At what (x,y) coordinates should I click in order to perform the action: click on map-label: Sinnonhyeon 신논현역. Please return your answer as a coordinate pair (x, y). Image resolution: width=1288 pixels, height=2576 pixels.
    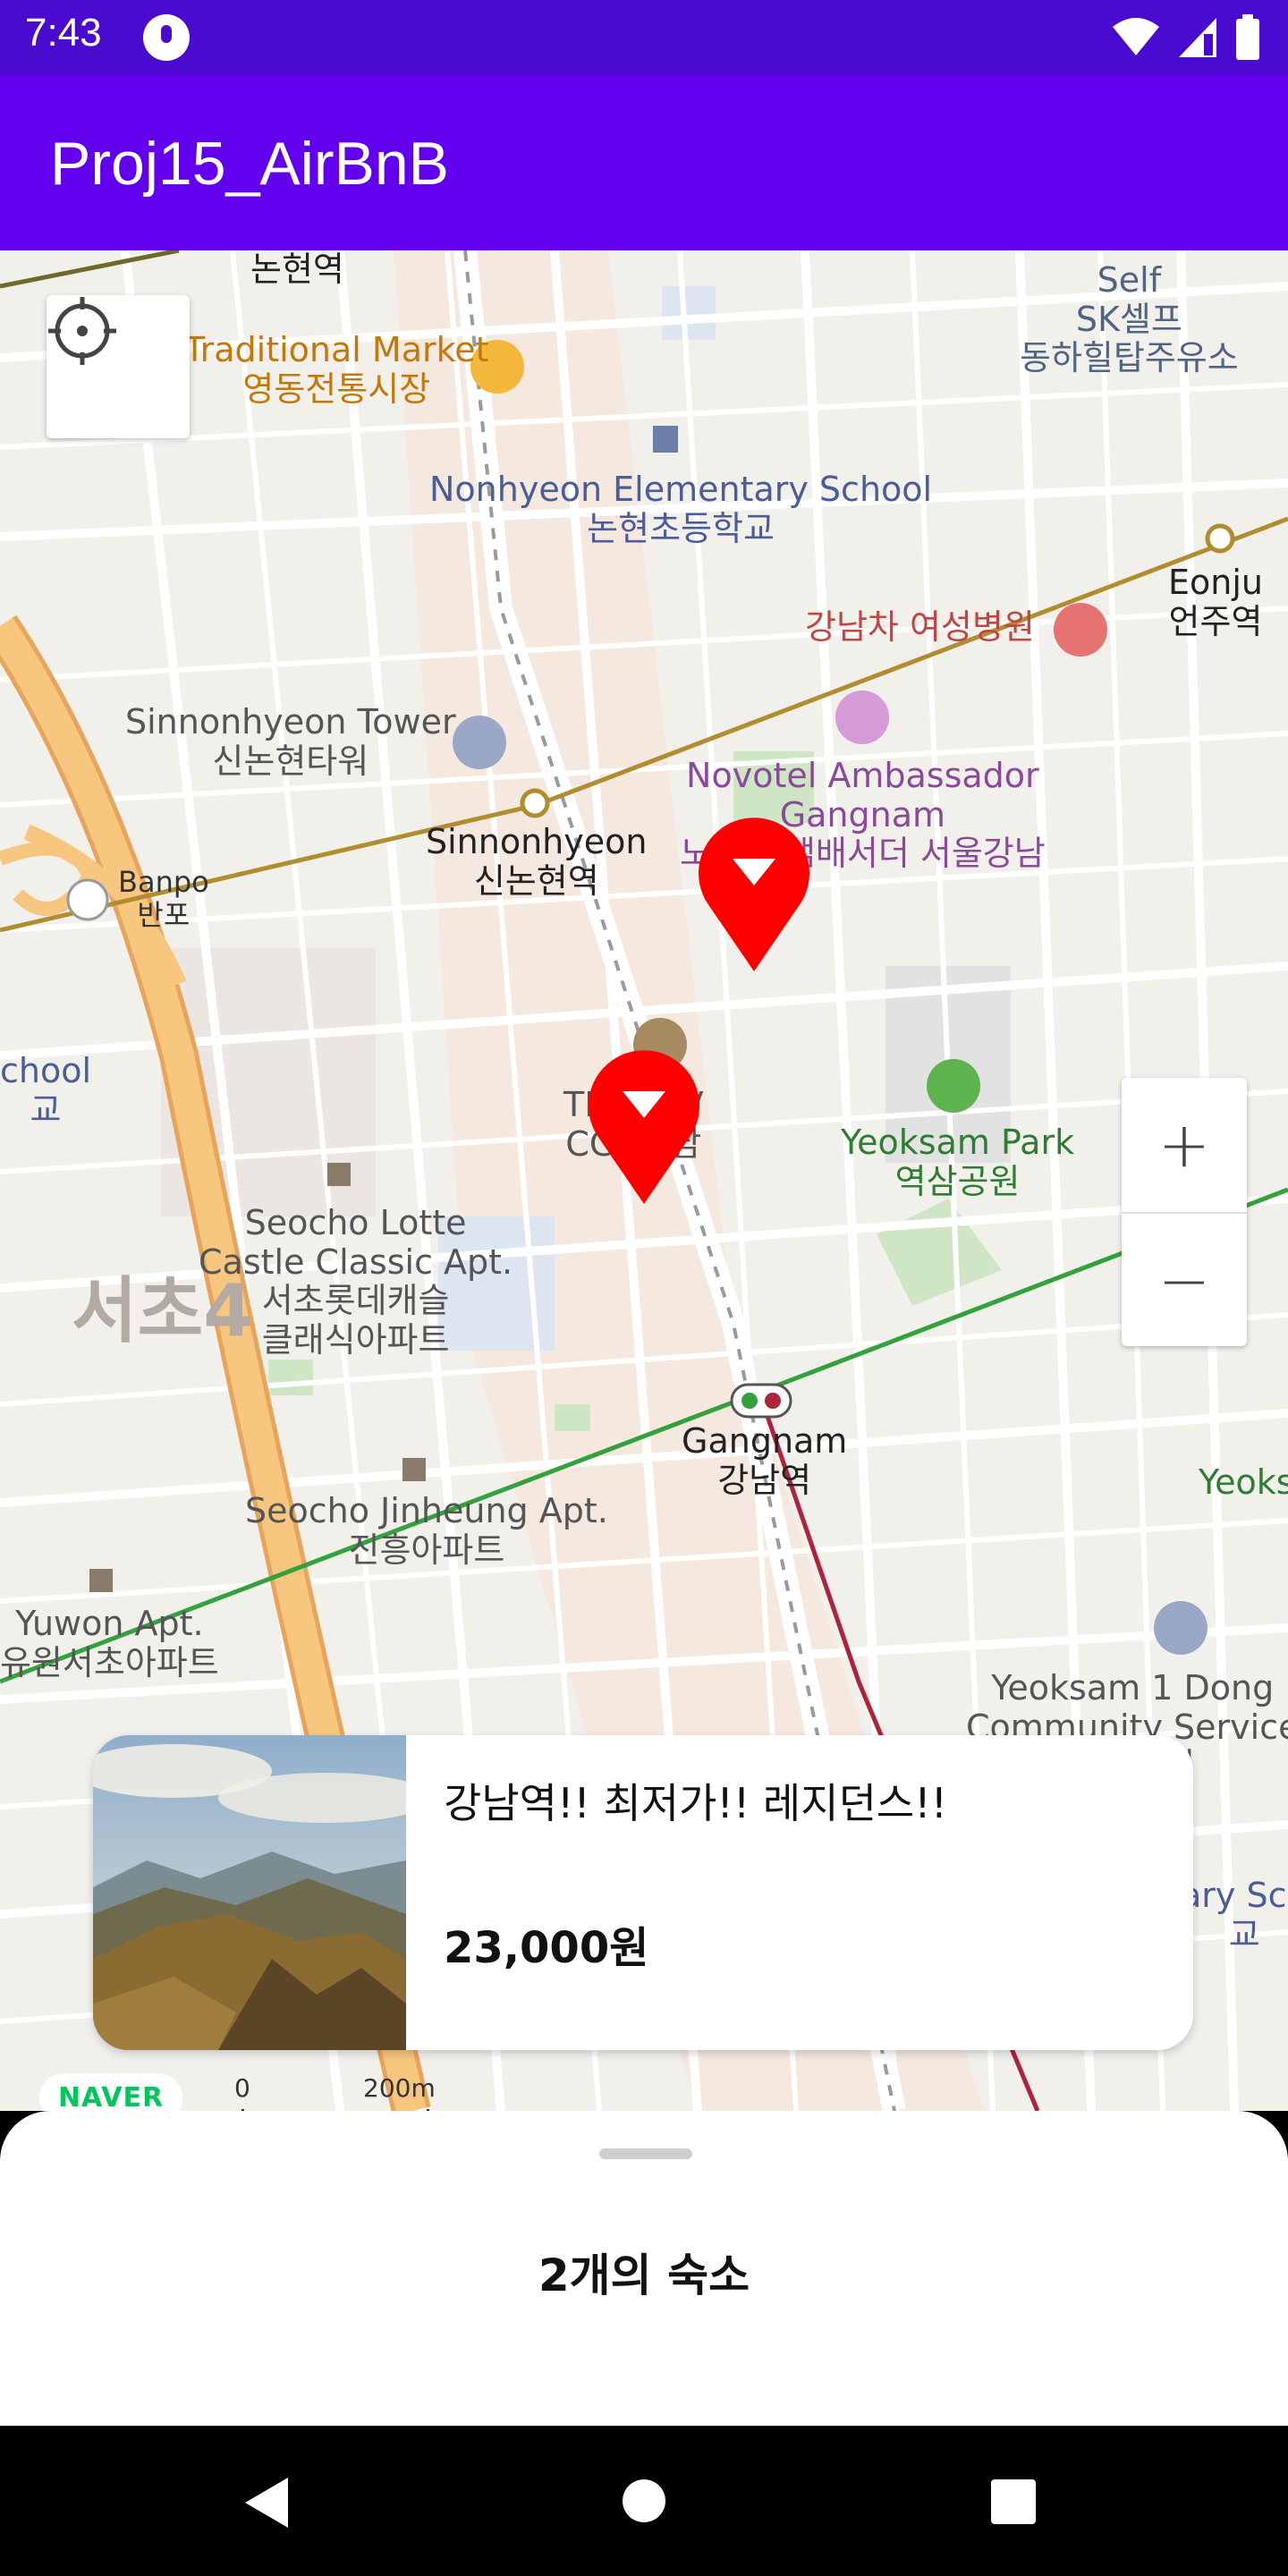
    Looking at the image, I should click on (537, 861).